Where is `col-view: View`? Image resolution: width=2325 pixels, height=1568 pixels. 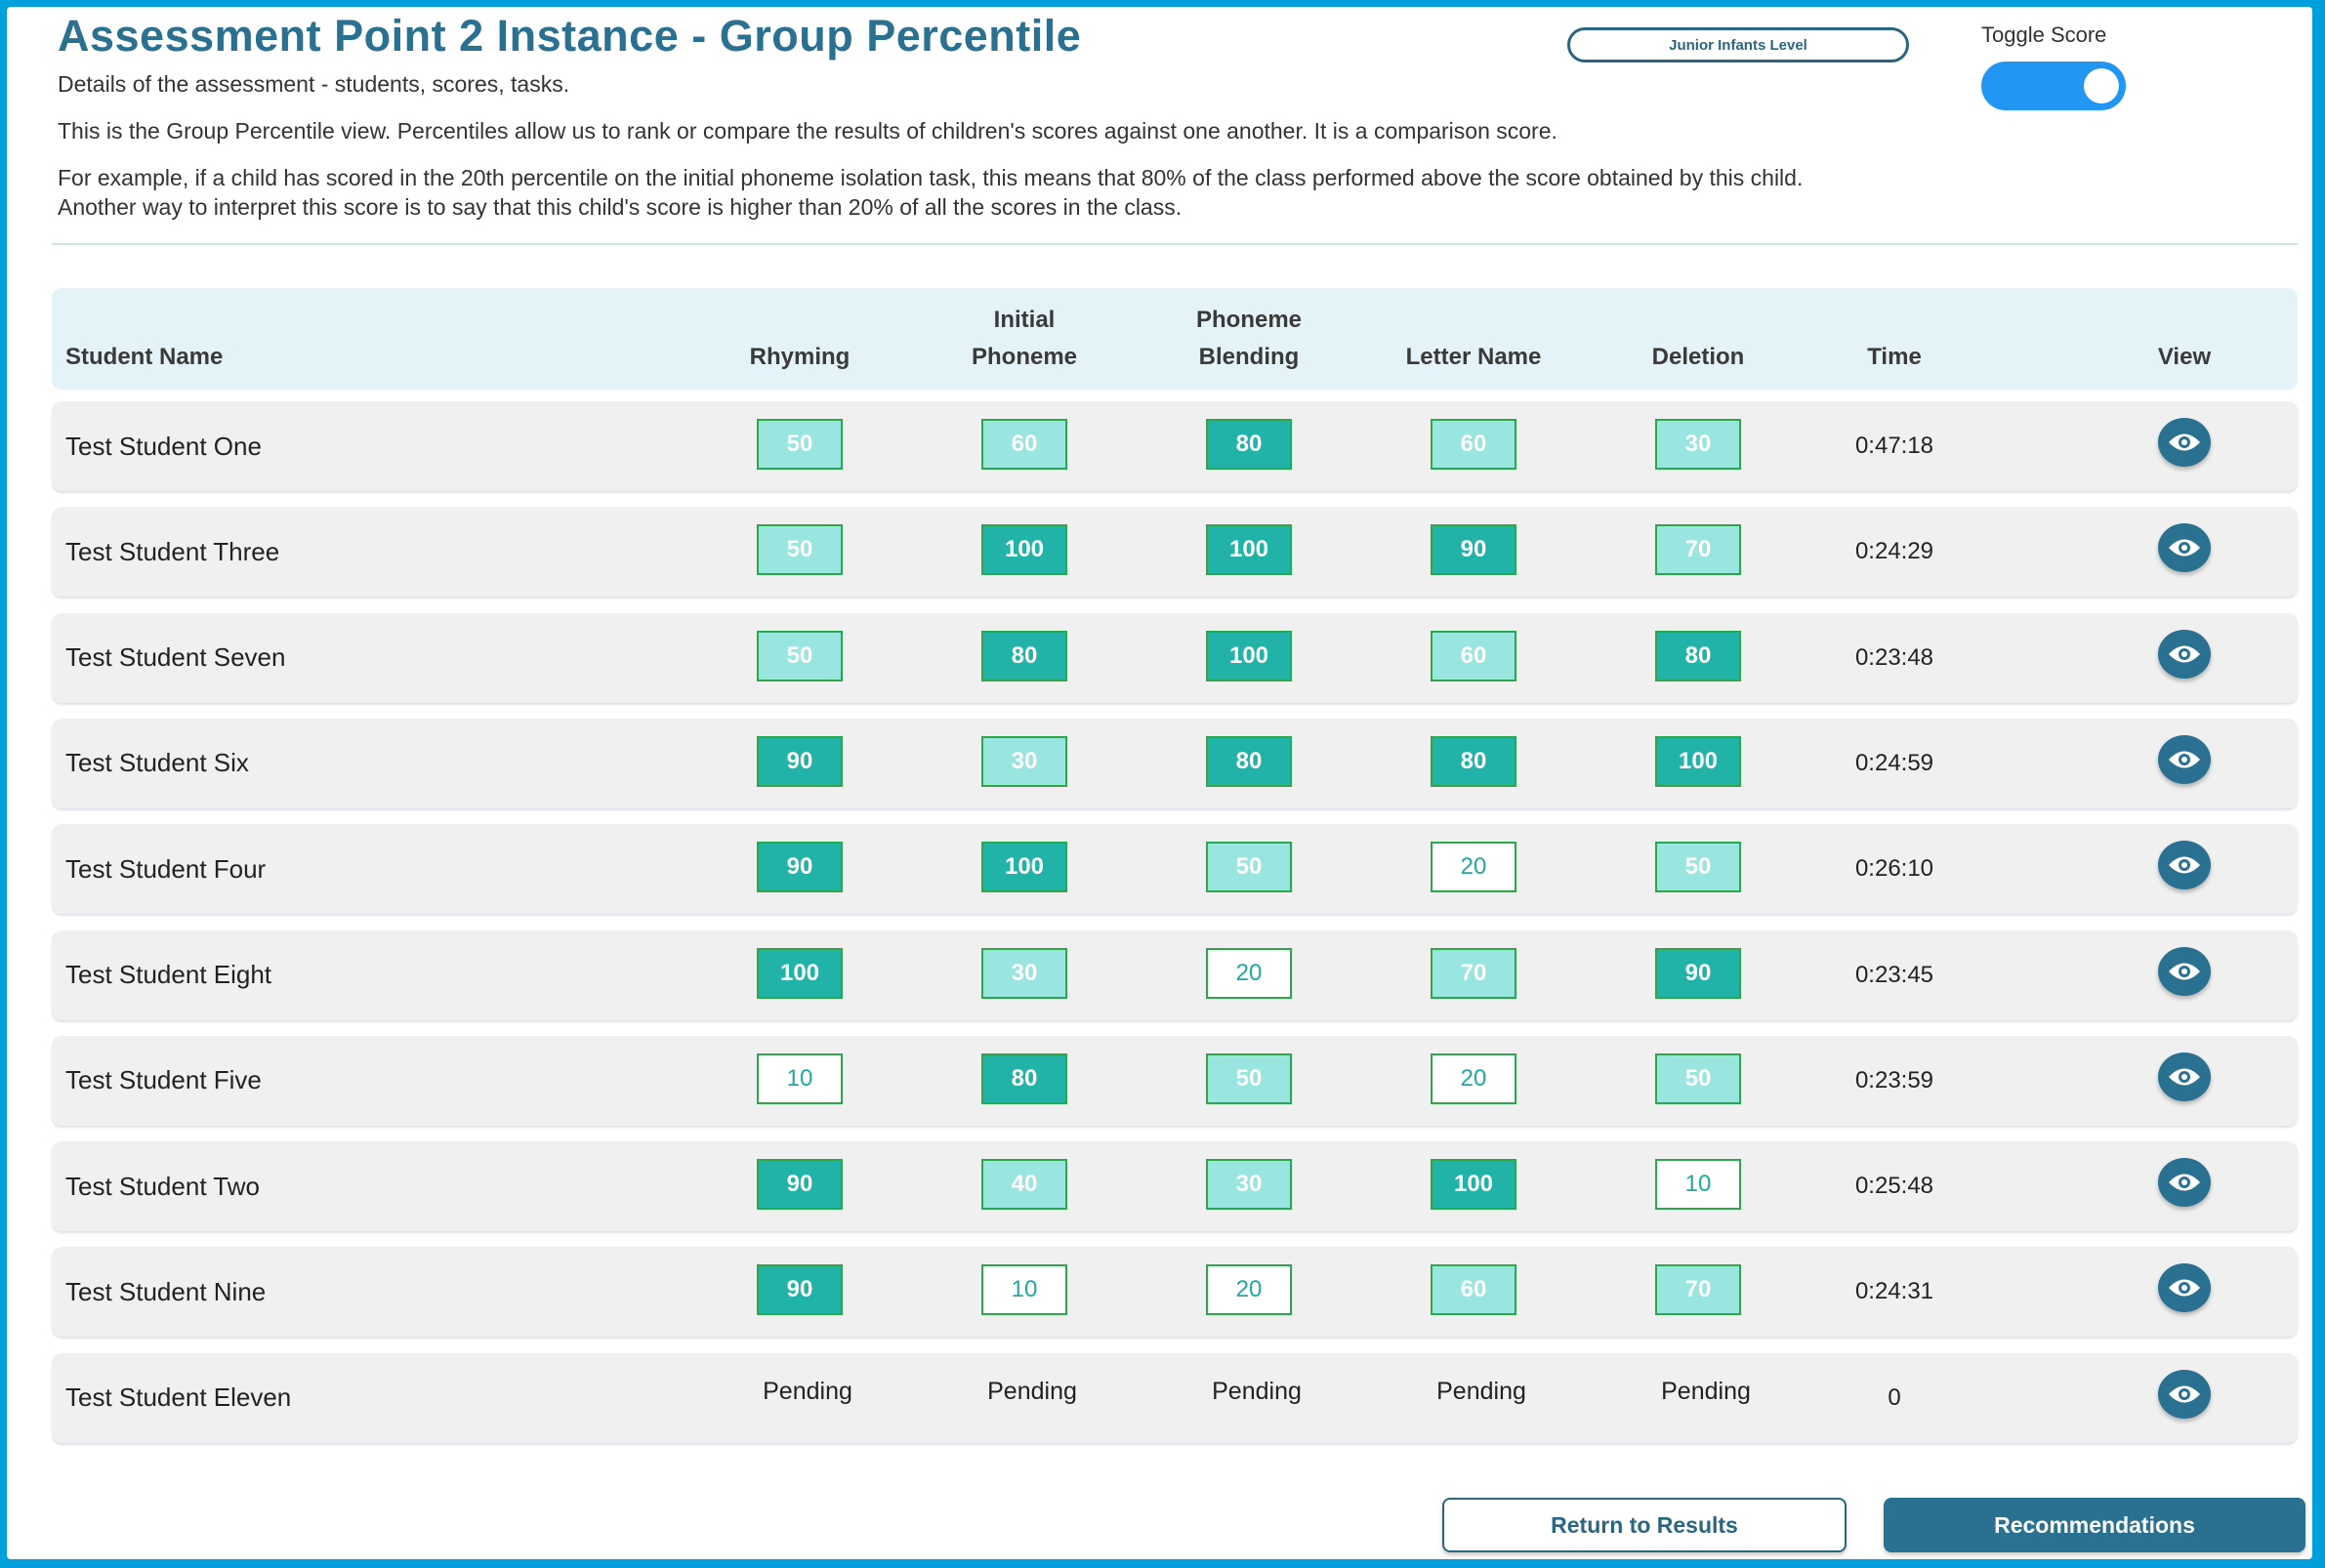
col-view: View is located at coordinates (2185, 357).